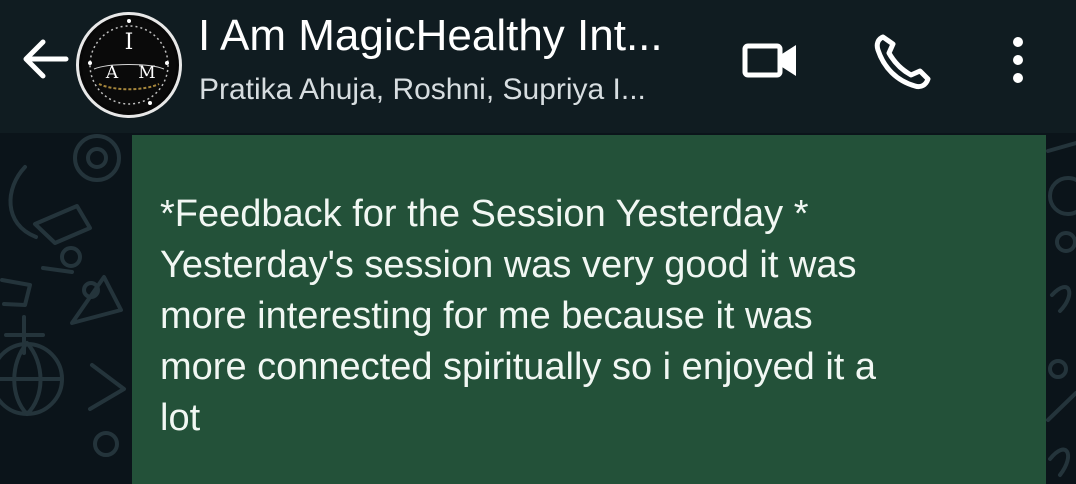  I want to click on group-avatar: I A M, so click(129, 65).